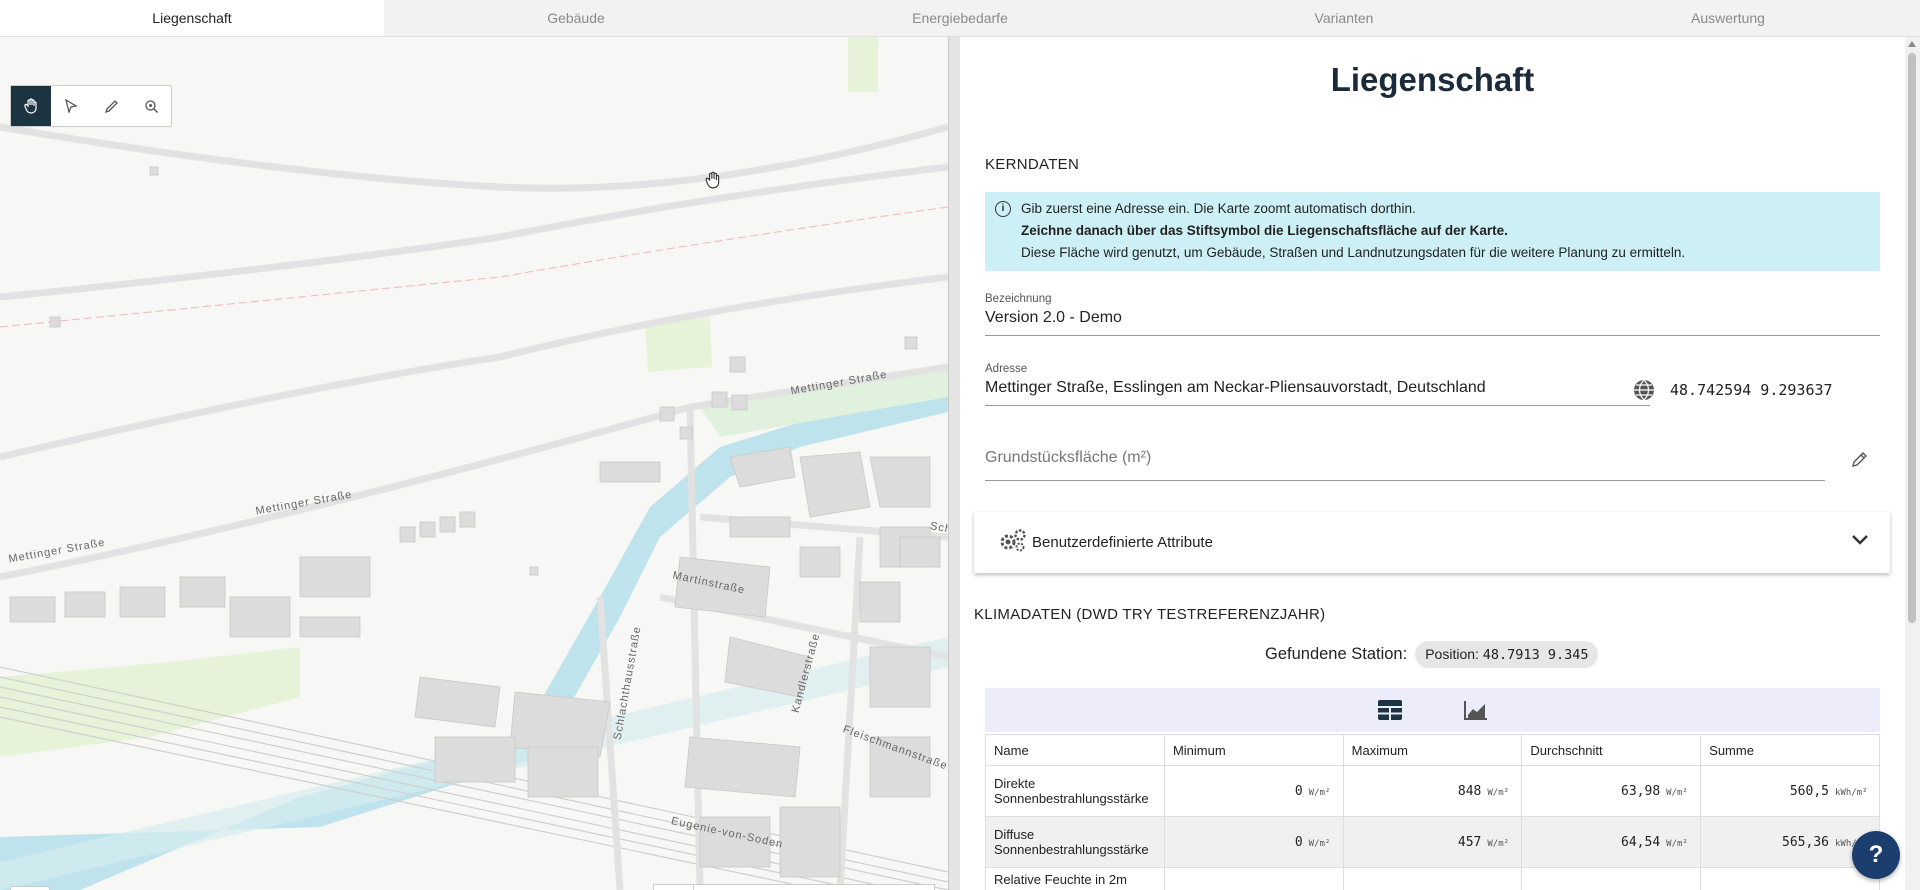 Image resolution: width=1920 pixels, height=890 pixels. I want to click on grundstuecksflaeche-field: Grundstücksfläche (m²), so click(1405, 465).